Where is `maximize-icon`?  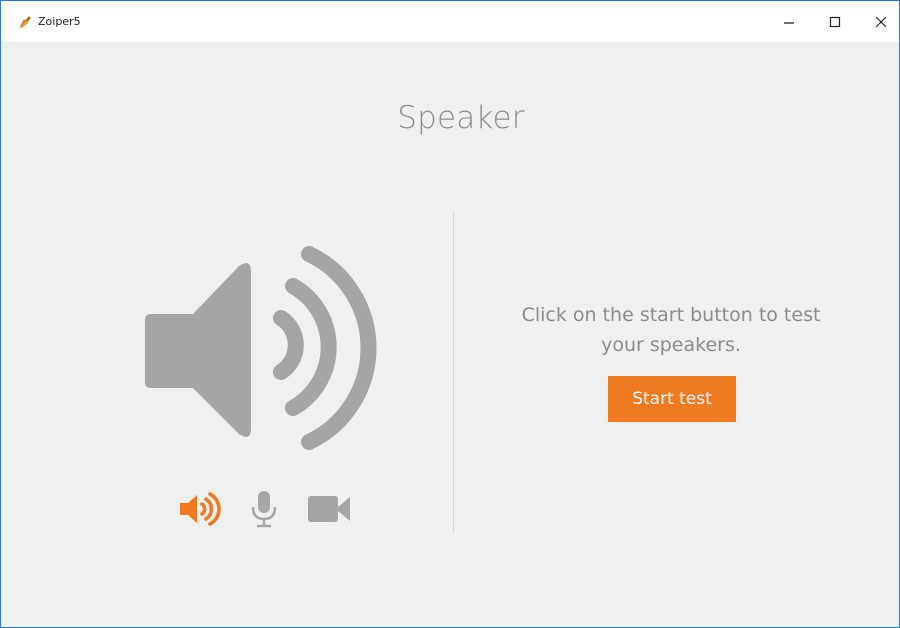
maximize-icon is located at coordinates (835, 21).